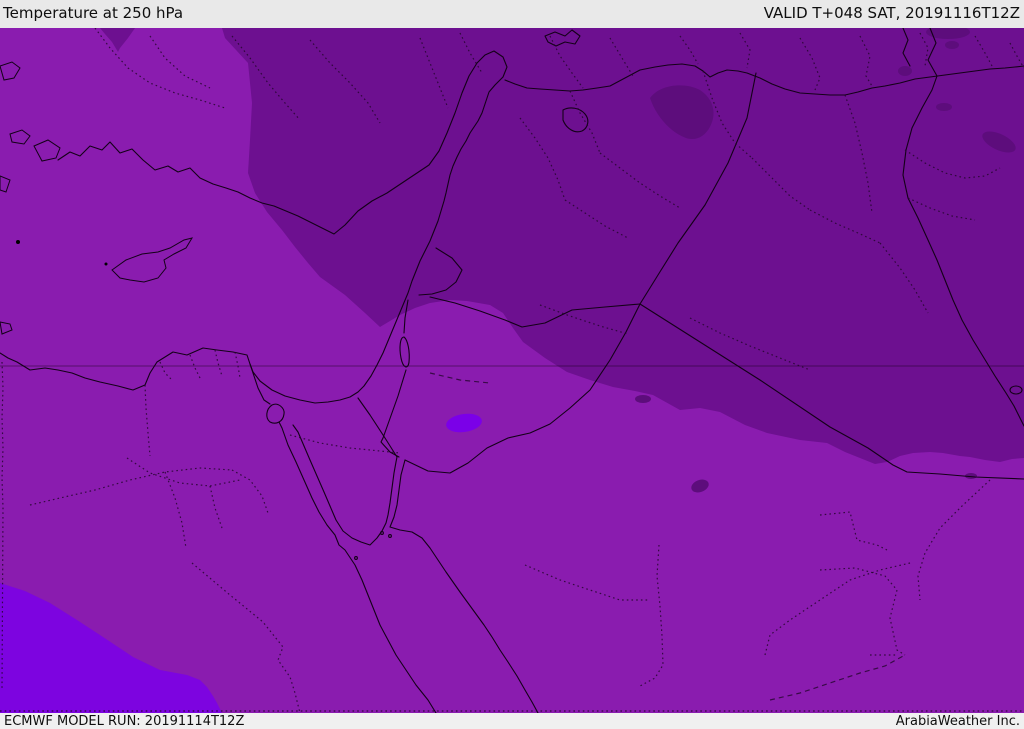  What do you see at coordinates (957, 721) in the screenshot?
I see `brand-label: ArabiaWeather Inc.` at bounding box center [957, 721].